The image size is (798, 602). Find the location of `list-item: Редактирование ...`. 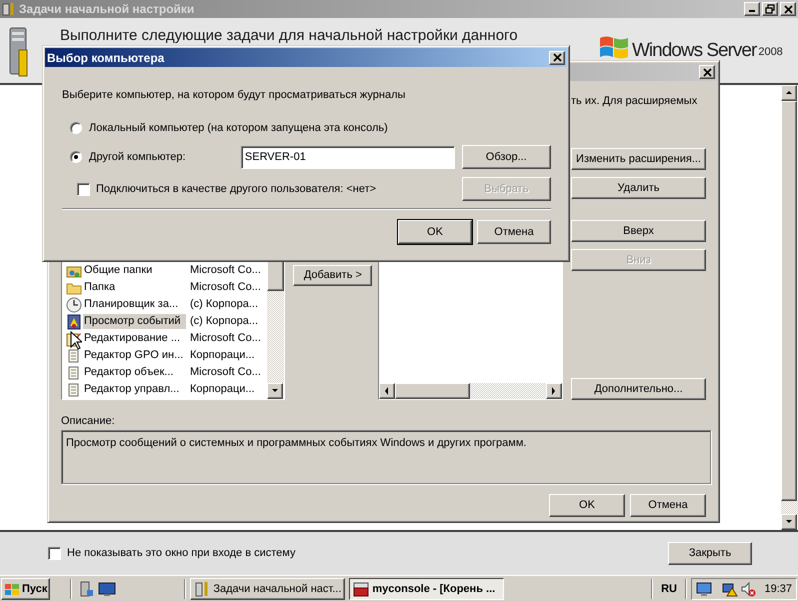

list-item: Редактирование ... is located at coordinates (134, 338).